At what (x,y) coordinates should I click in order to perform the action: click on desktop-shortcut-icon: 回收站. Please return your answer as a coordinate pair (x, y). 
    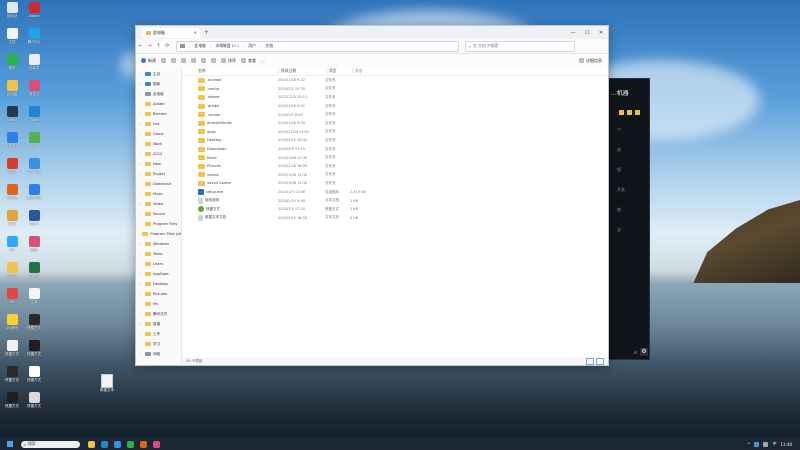
    Looking at the image, I should click on (12, 10).